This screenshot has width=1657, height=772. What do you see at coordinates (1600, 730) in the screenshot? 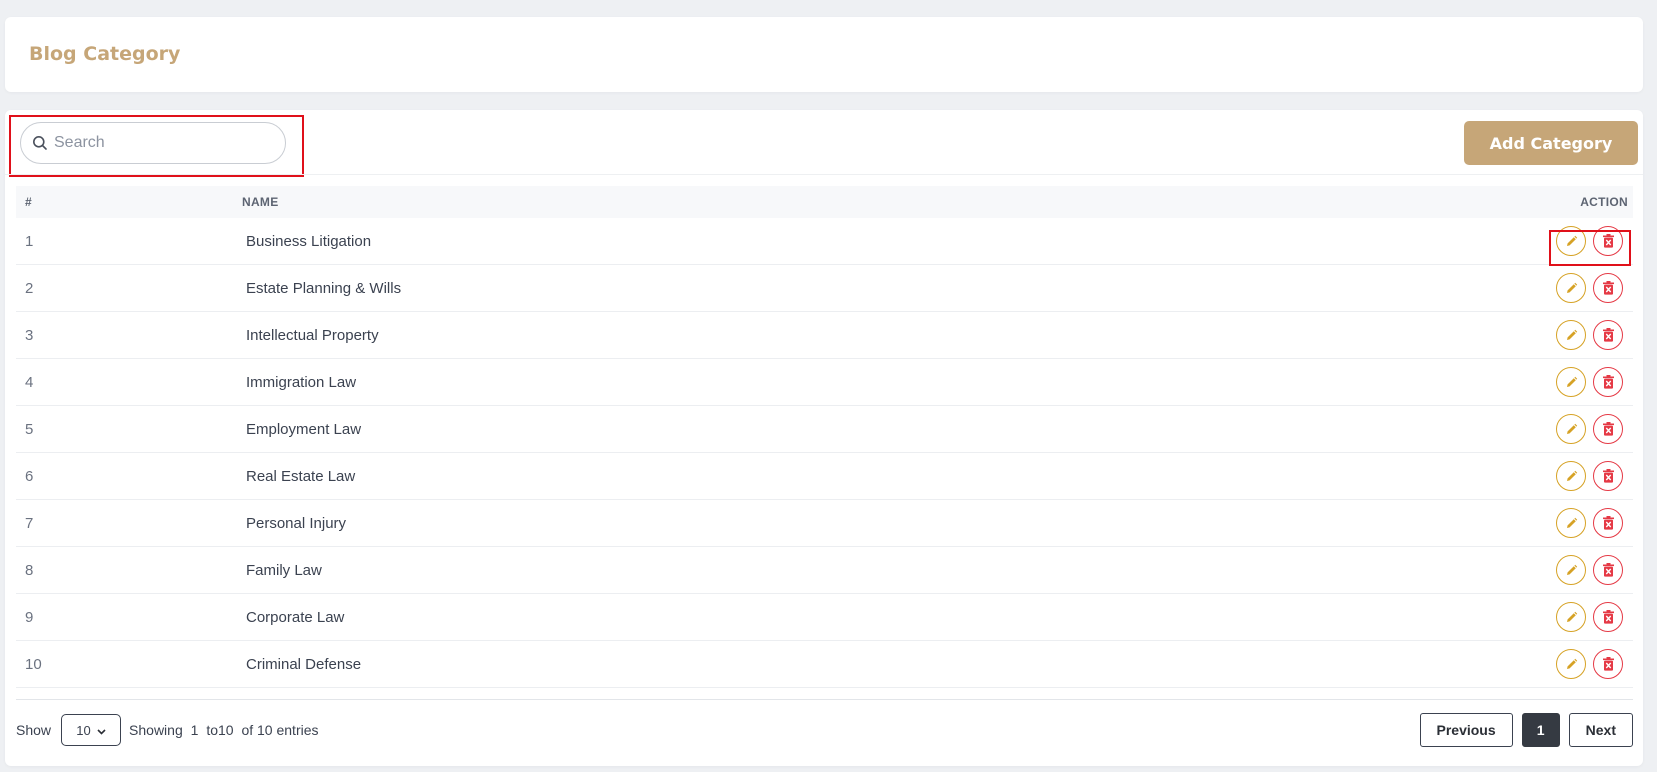
I see `next-page-button: Next` at bounding box center [1600, 730].